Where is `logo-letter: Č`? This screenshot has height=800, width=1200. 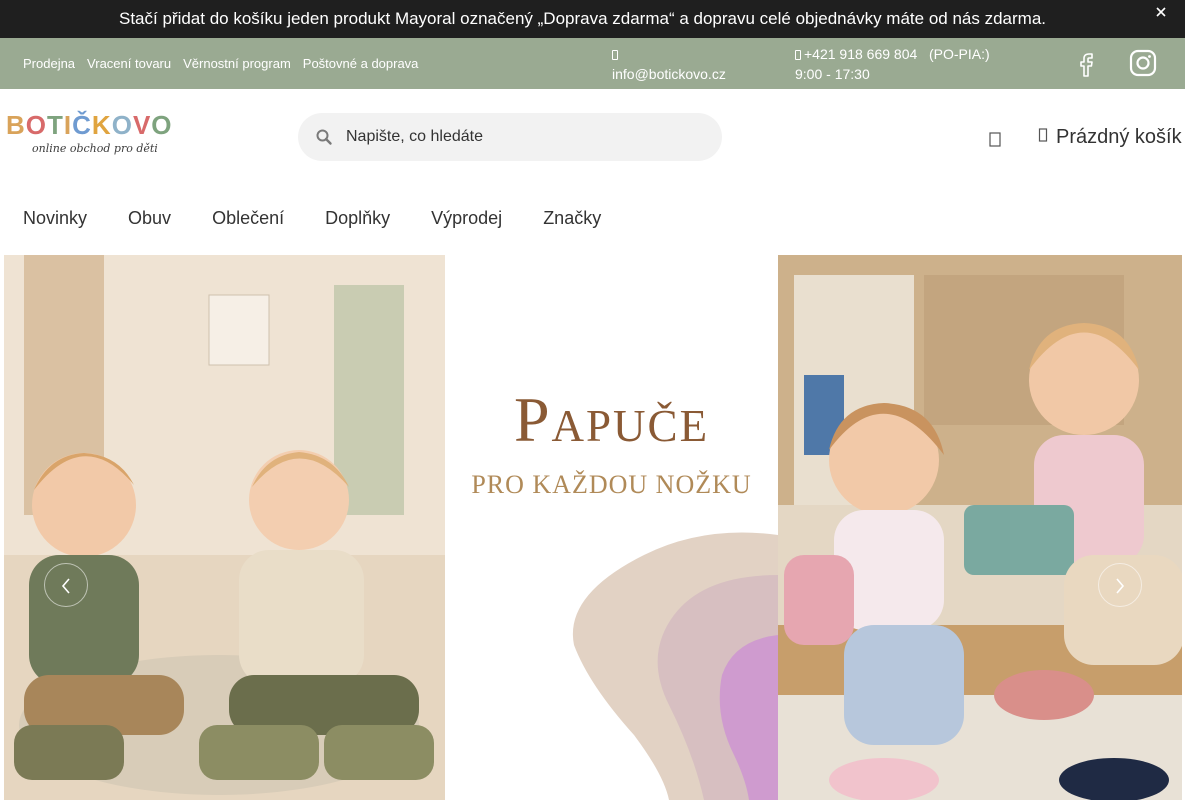 logo-letter: Č is located at coordinates (82, 125).